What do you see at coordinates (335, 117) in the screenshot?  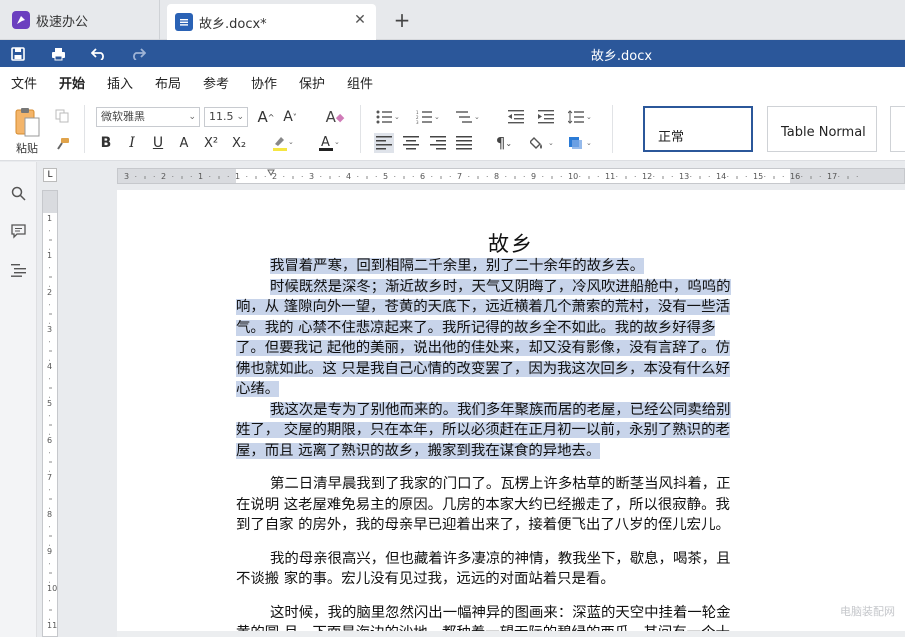 I see `clear-format-icon: A ◆` at bounding box center [335, 117].